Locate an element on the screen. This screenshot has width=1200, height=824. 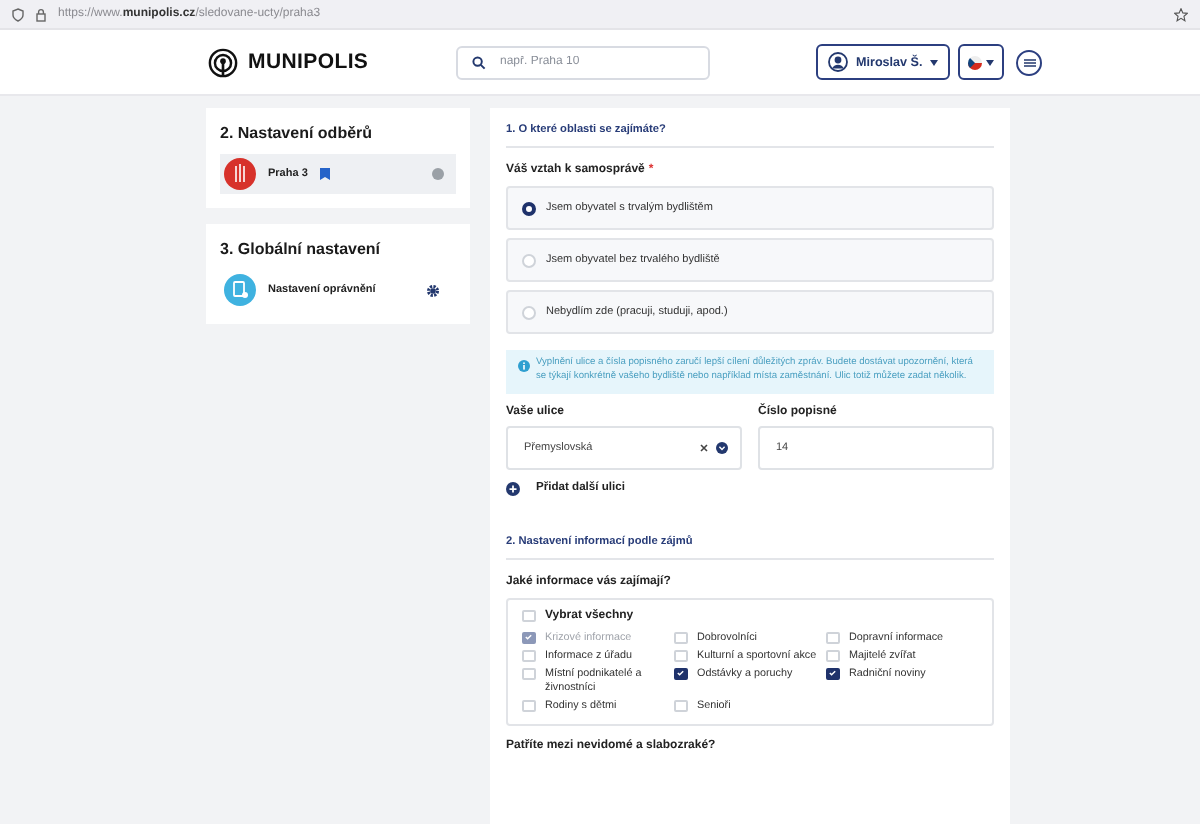
shield-icon is located at coordinates (18, 14).